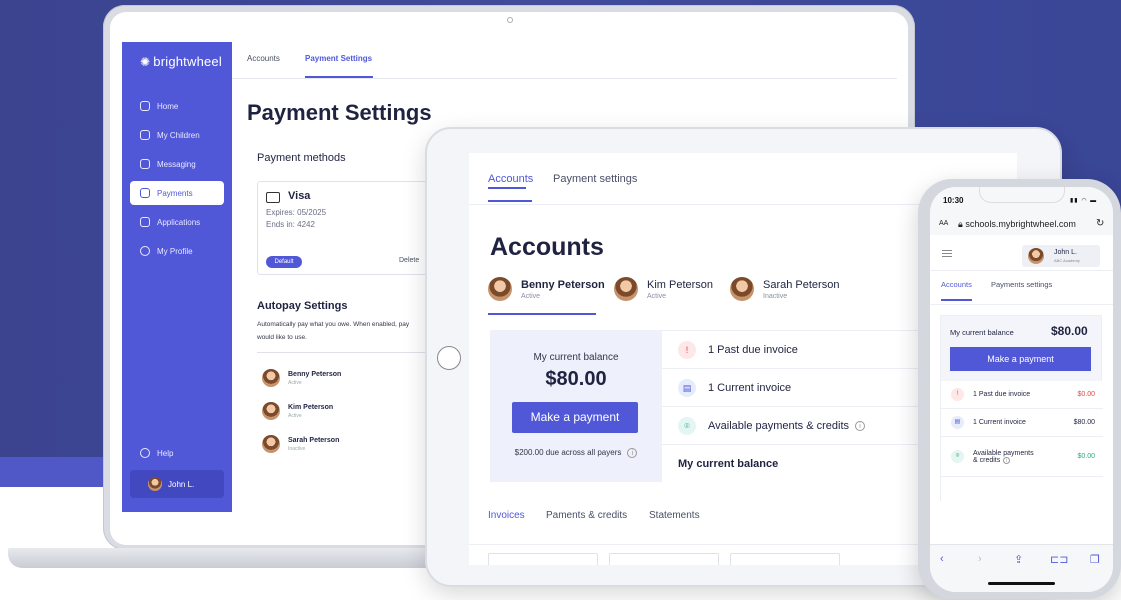 This screenshot has width=1121, height=600. Describe the element at coordinates (510, 20) in the screenshot. I see `laptop-camera` at that location.